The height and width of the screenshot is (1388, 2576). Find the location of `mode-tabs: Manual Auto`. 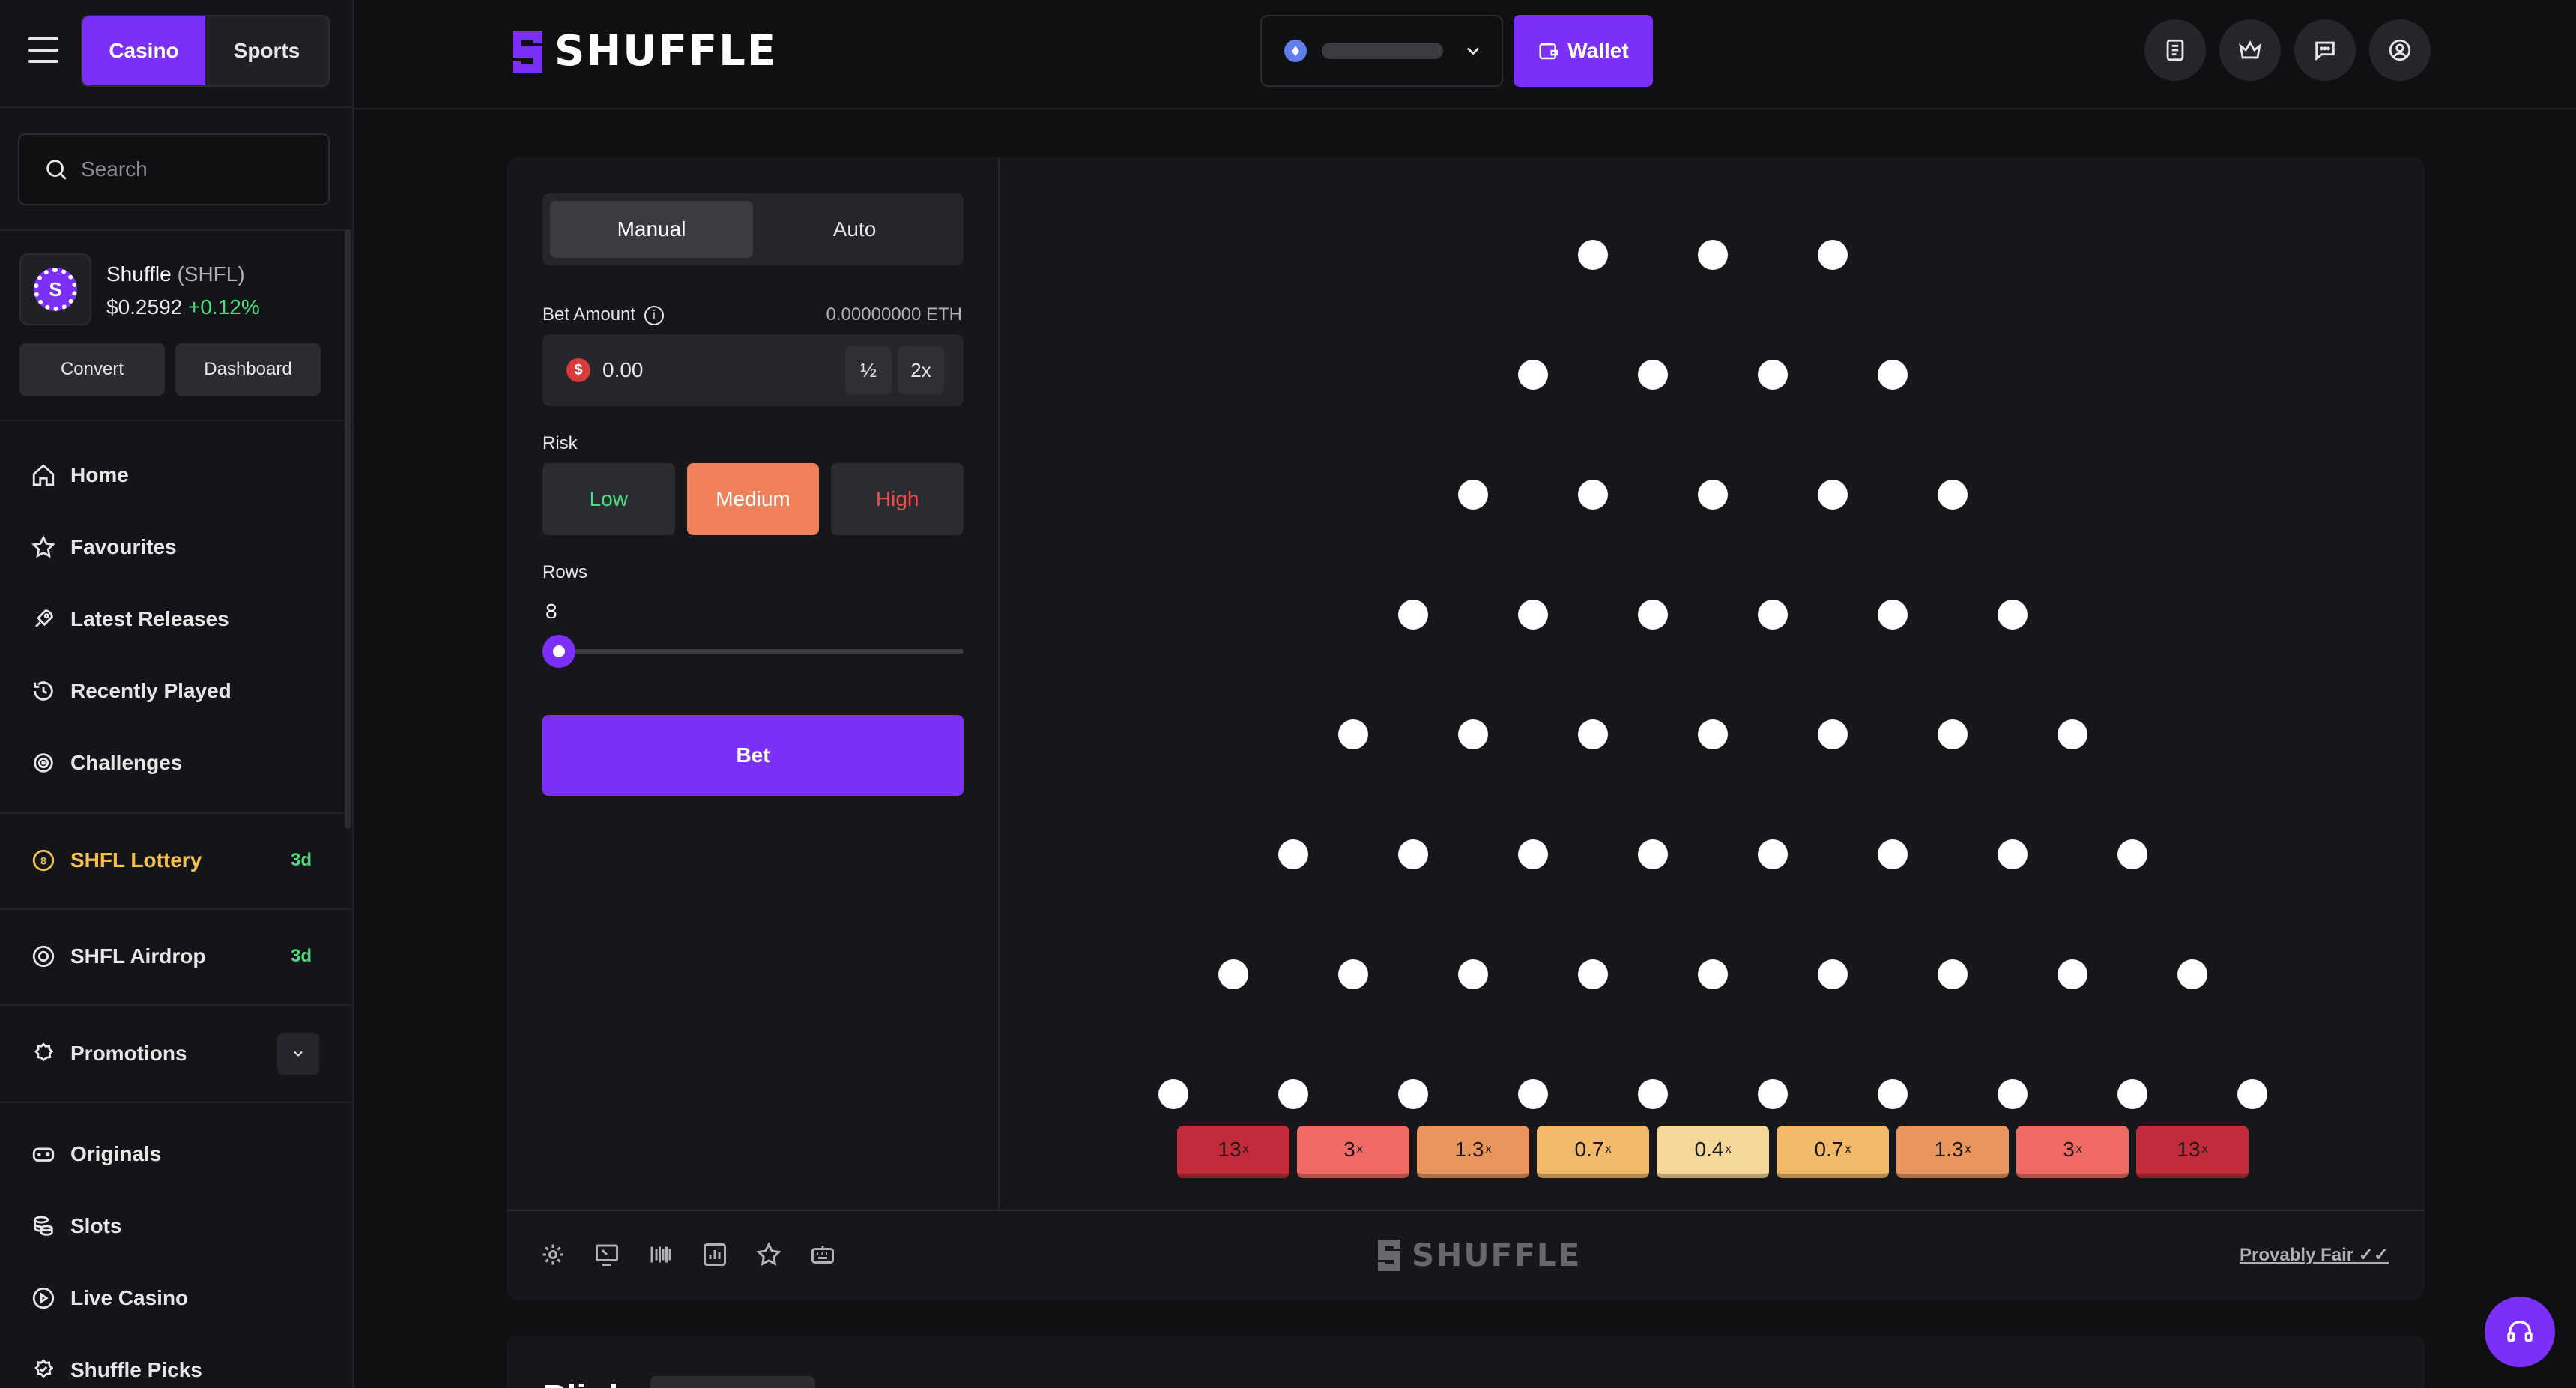

mode-tabs: Manual Auto is located at coordinates (753, 229).